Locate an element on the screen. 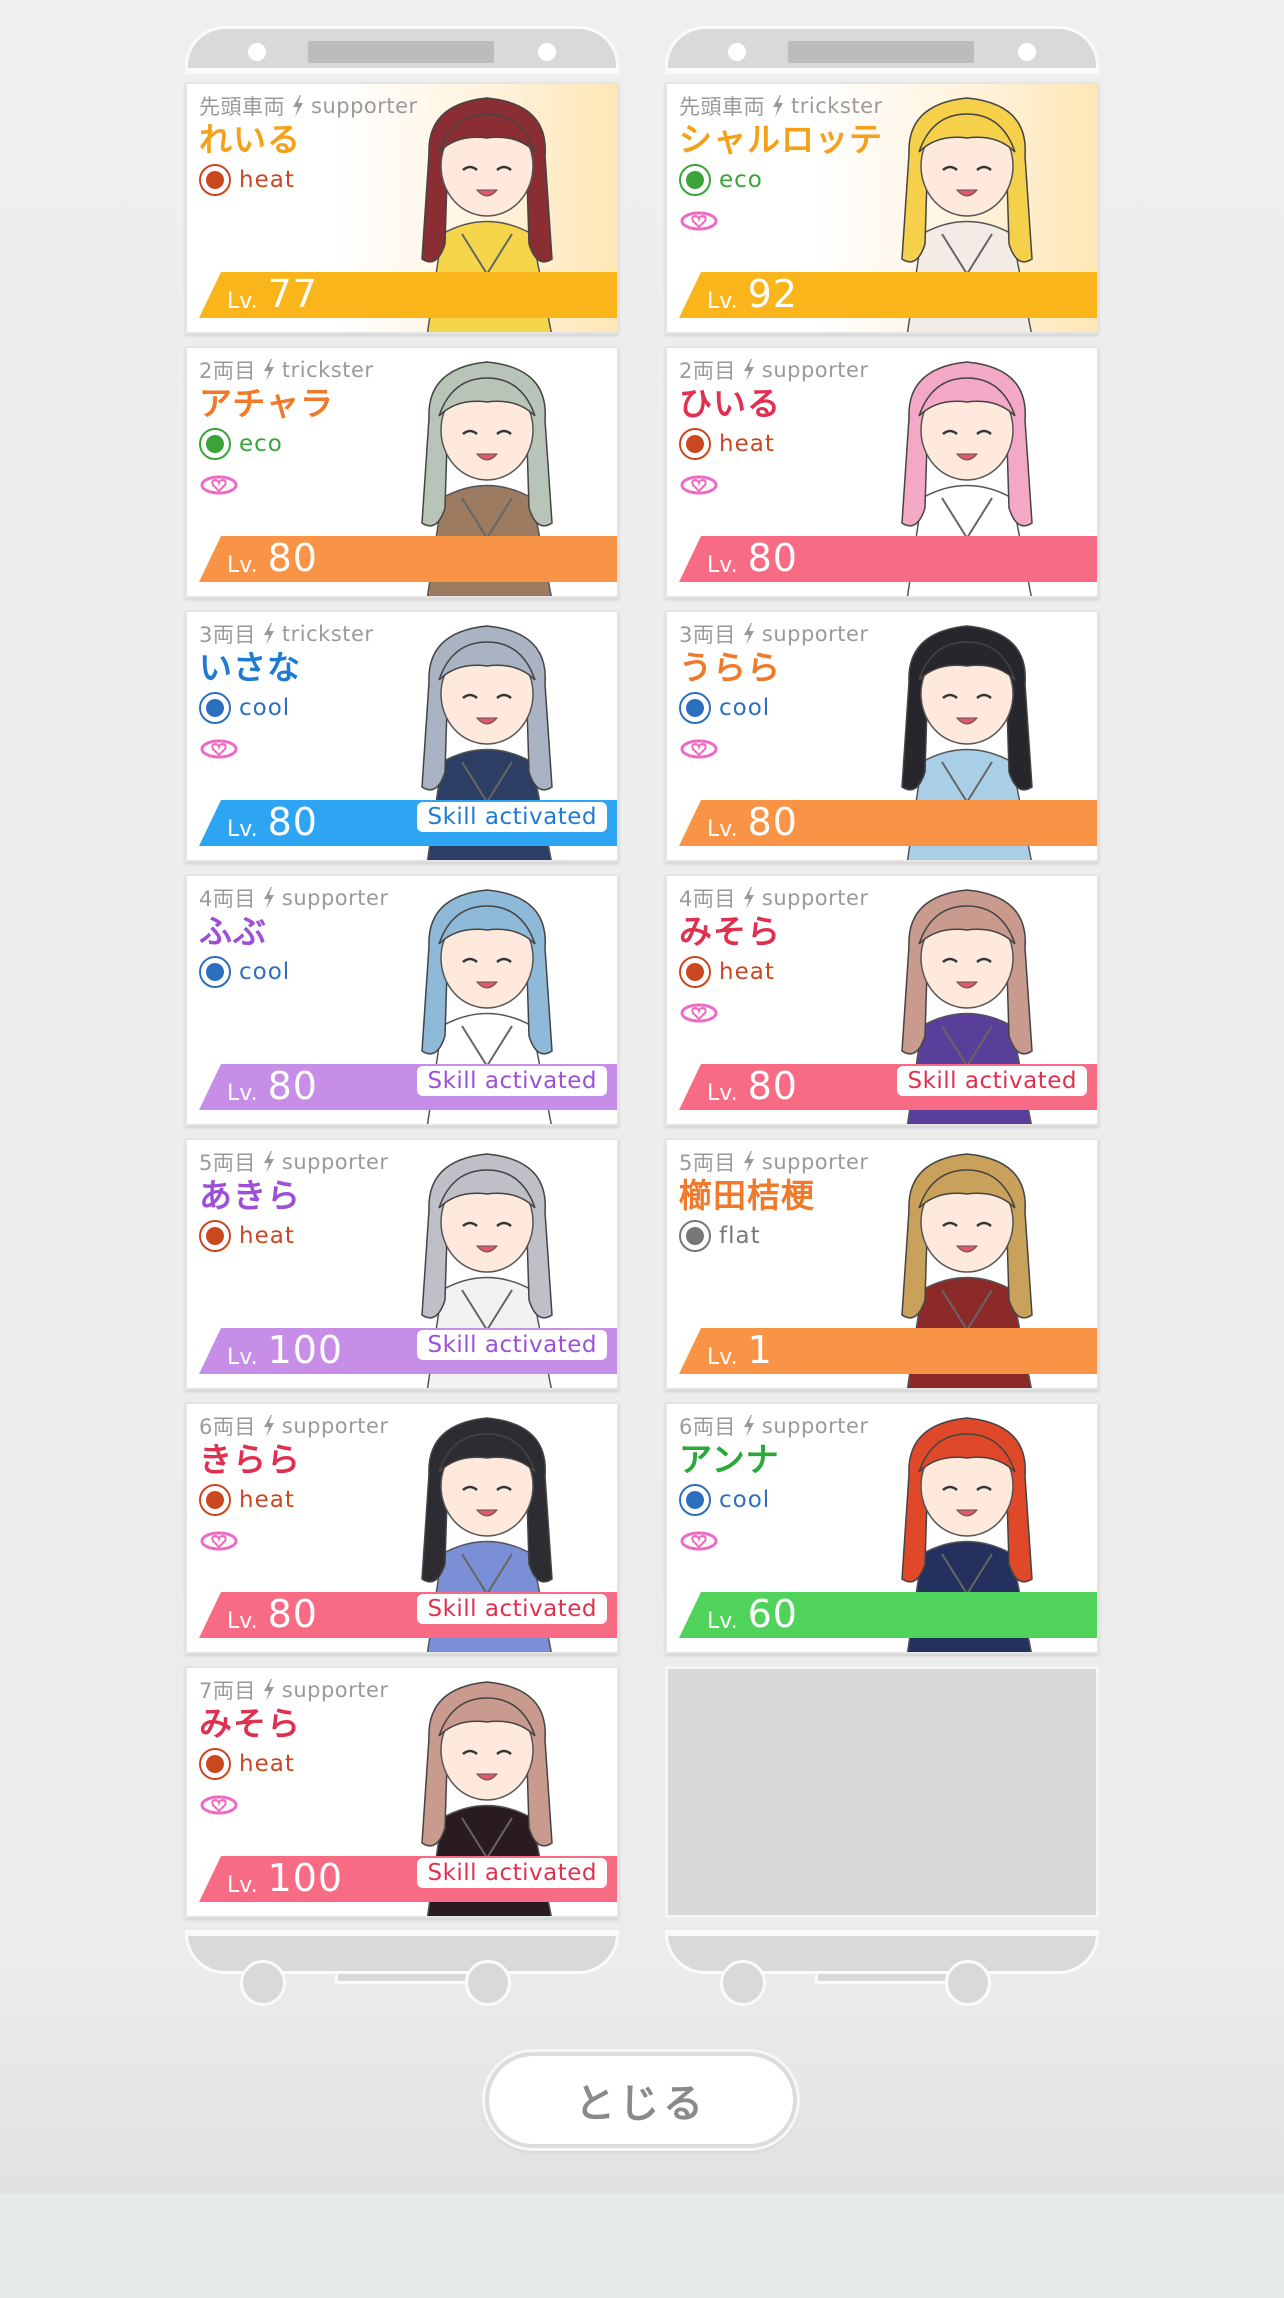  level-display: Lv. 60 is located at coordinates (752, 1615).